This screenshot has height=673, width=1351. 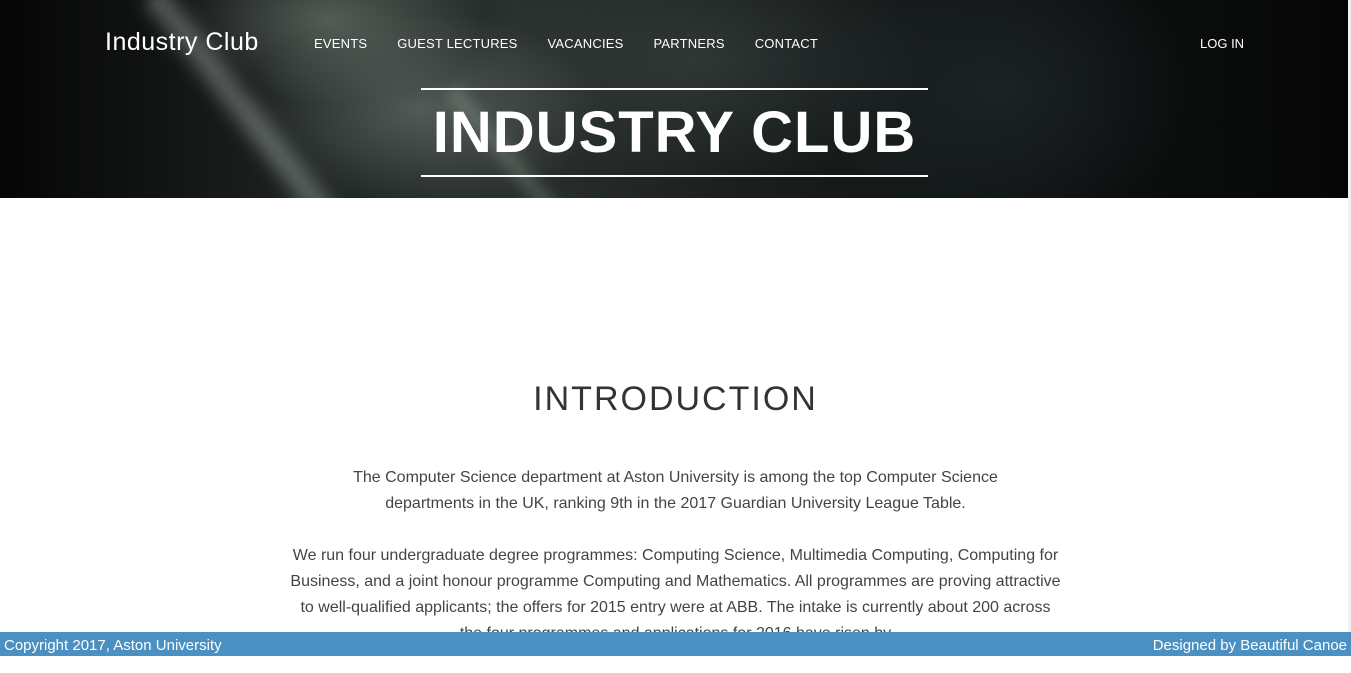 What do you see at coordinates (1222, 43) in the screenshot?
I see `login-link: LOG IN` at bounding box center [1222, 43].